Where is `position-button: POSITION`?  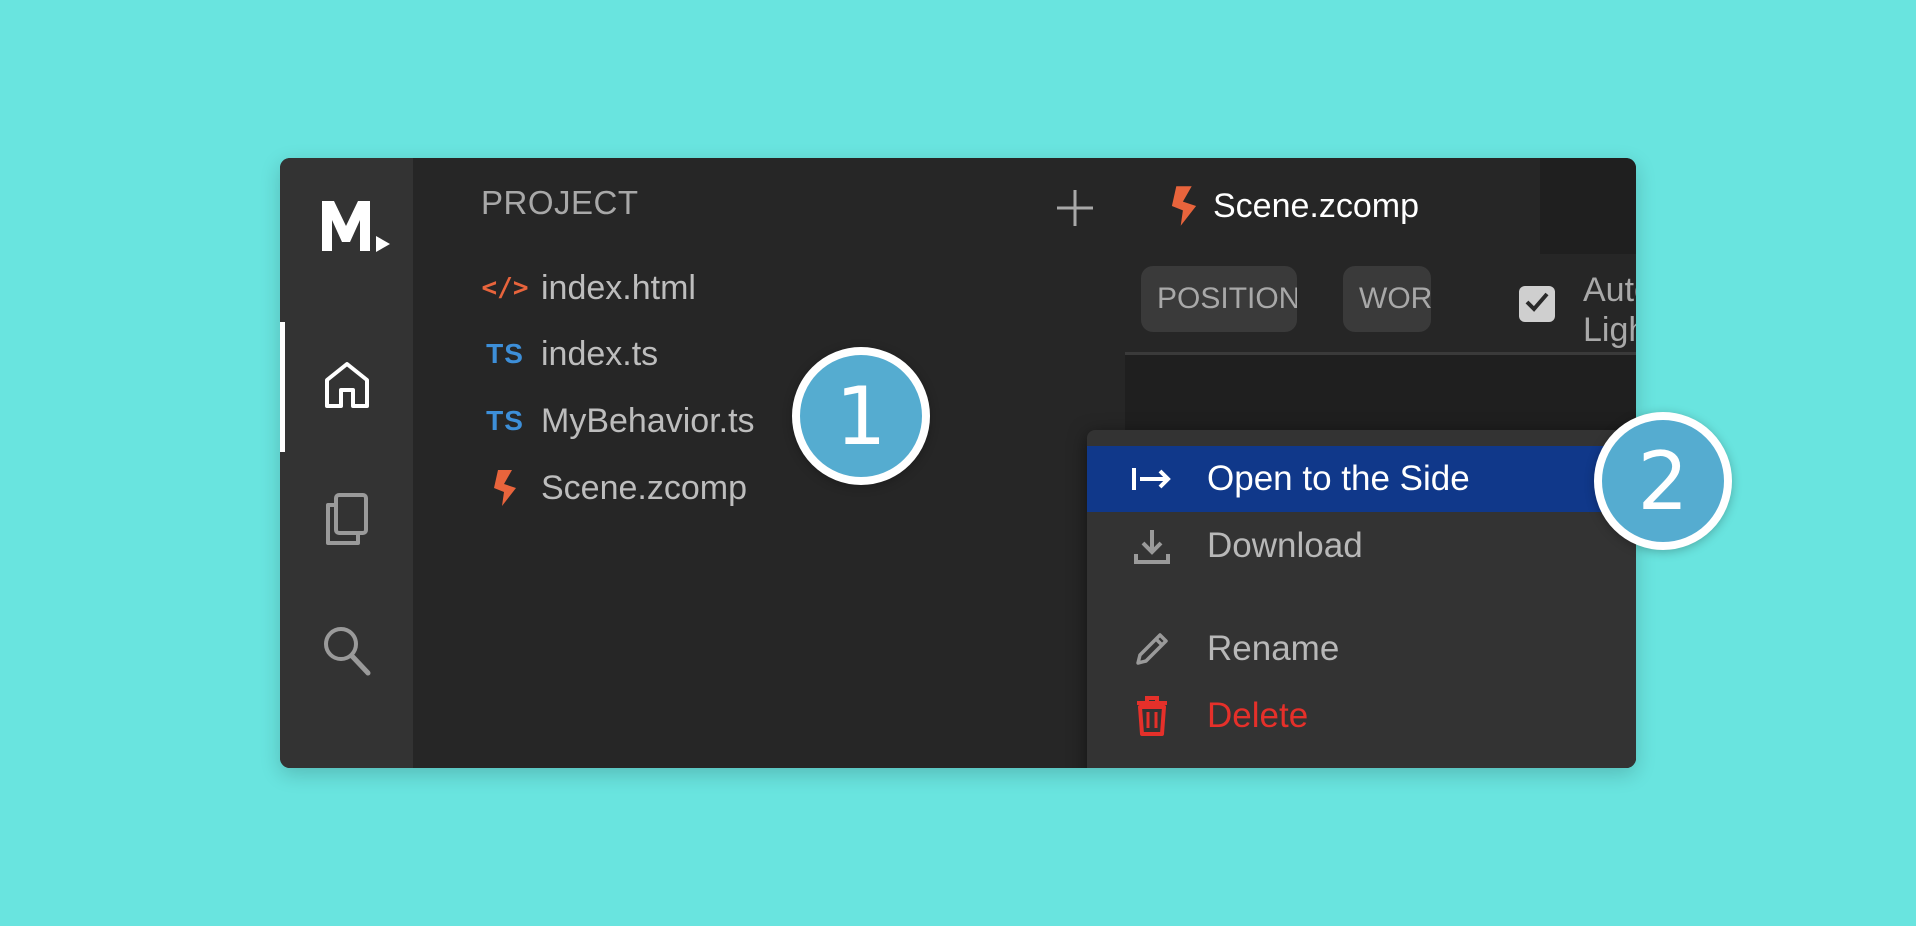 position-button: POSITION is located at coordinates (1219, 299).